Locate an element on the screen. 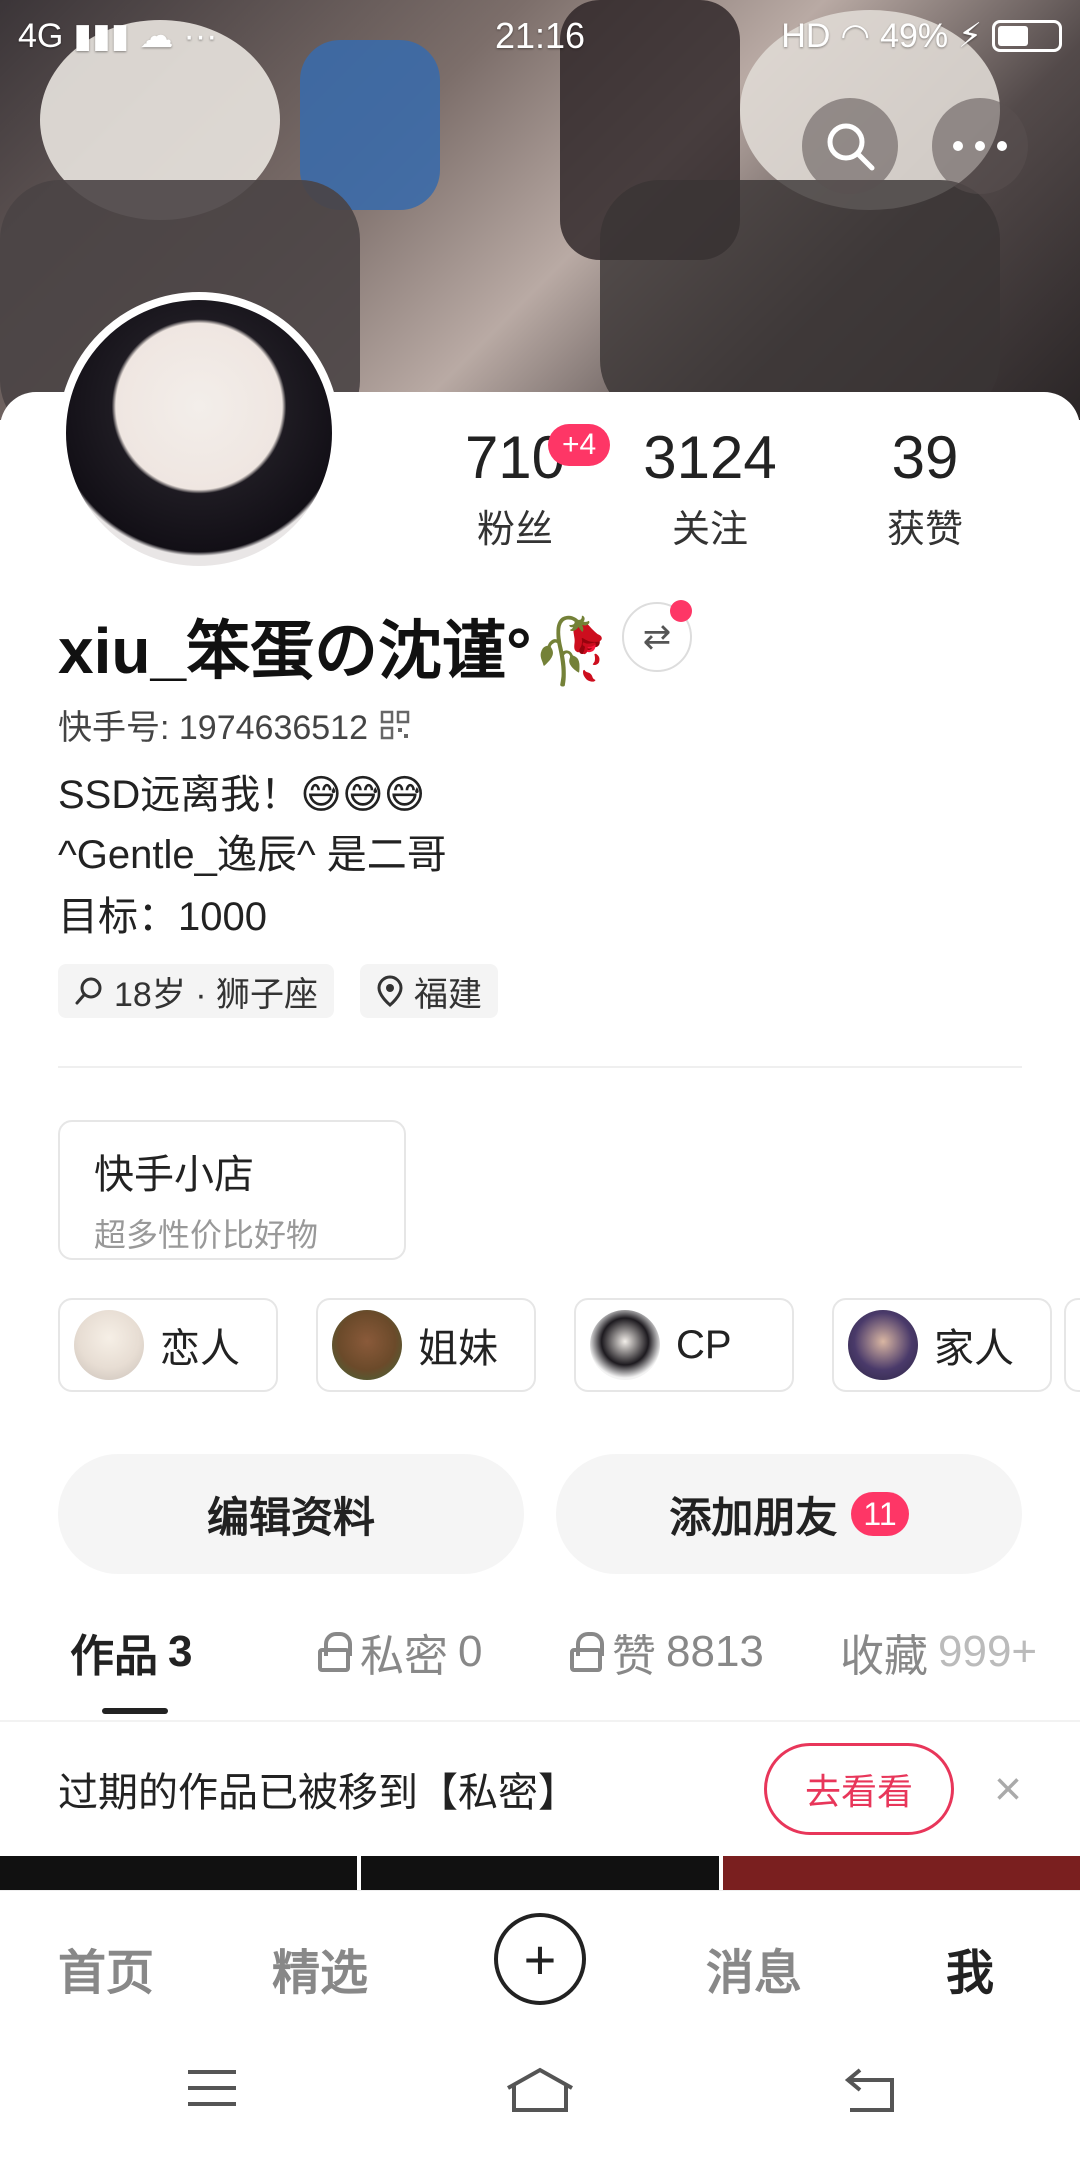 Image resolution: width=1080 pixels, height=2160 pixels. add-friend-label: 添加朋友 is located at coordinates (753, 1517).